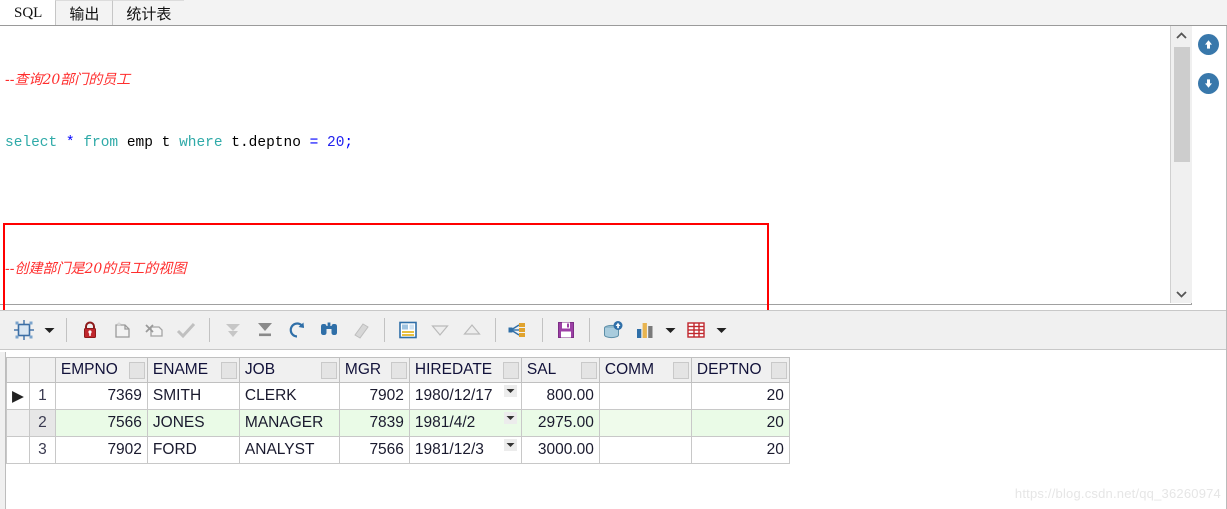  What do you see at coordinates (645, 330) in the screenshot?
I see `chart-button` at bounding box center [645, 330].